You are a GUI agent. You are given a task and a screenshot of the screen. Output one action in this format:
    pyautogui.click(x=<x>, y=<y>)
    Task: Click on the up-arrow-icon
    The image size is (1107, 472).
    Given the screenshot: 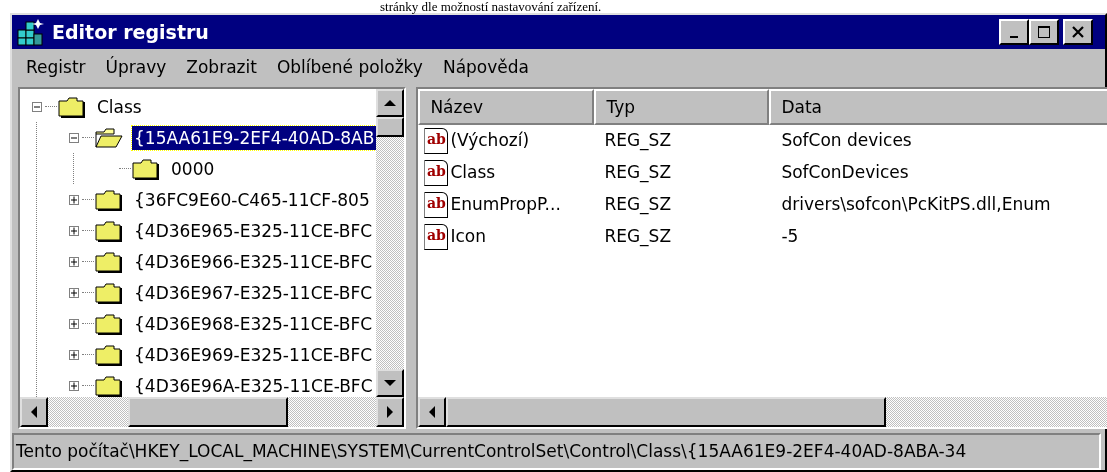 What is the action you would take?
    pyautogui.click(x=390, y=103)
    